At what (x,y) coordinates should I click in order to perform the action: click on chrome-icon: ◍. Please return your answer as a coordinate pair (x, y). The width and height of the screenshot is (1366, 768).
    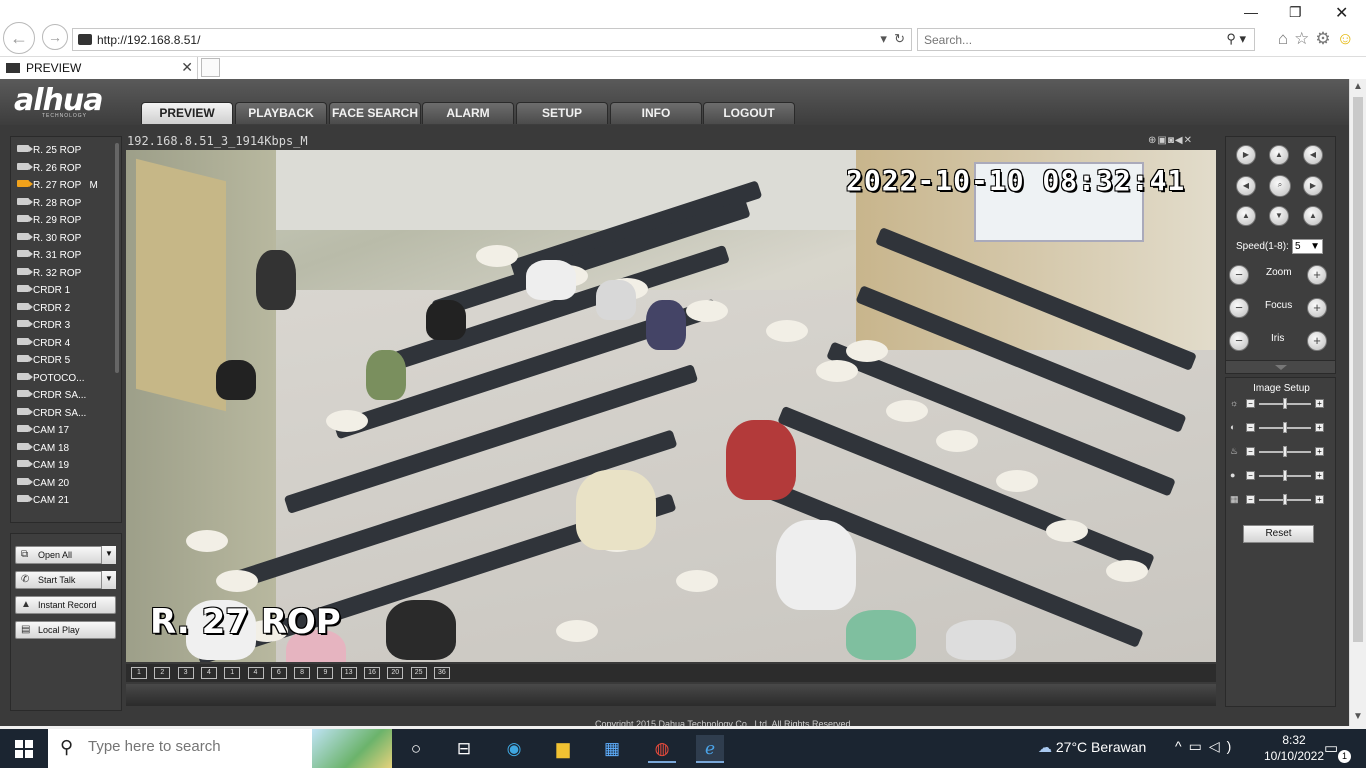
    Looking at the image, I should click on (662, 749).